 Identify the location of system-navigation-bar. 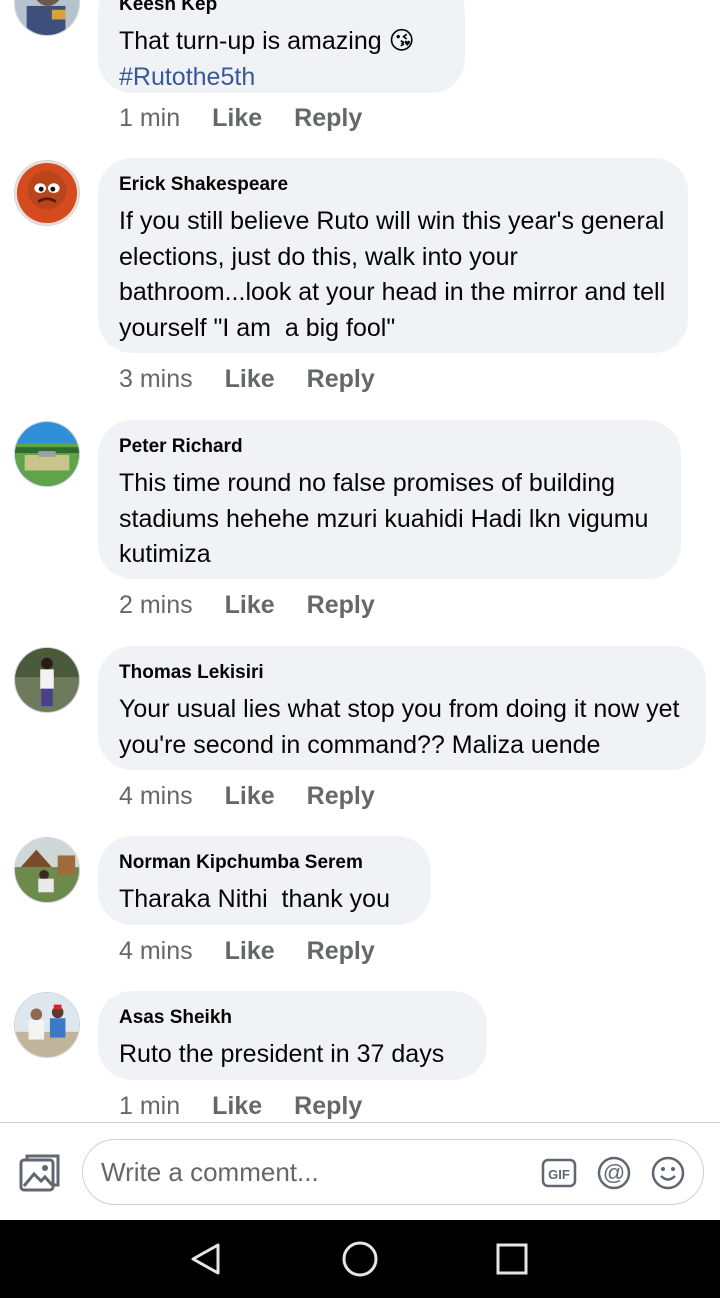
(360, 1259).